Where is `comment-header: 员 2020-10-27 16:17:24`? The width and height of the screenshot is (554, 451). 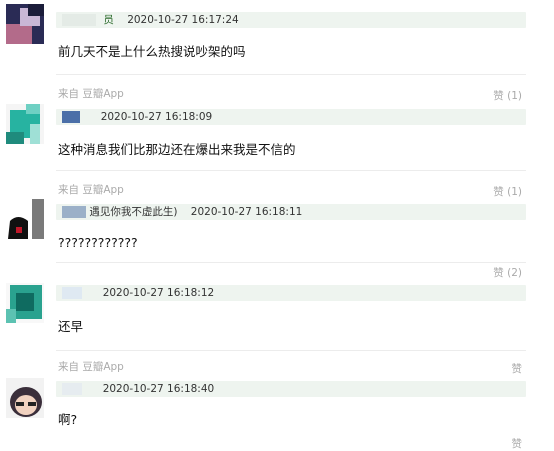 comment-header: 员 2020-10-27 16:17:24 is located at coordinates (291, 20).